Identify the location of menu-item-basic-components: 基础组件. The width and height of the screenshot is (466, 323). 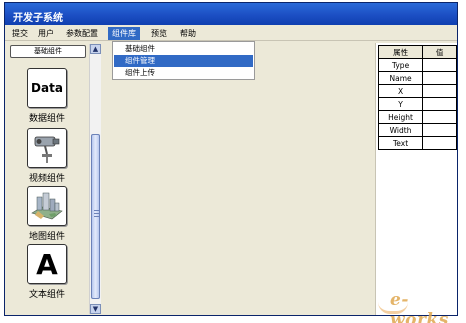
(183, 49).